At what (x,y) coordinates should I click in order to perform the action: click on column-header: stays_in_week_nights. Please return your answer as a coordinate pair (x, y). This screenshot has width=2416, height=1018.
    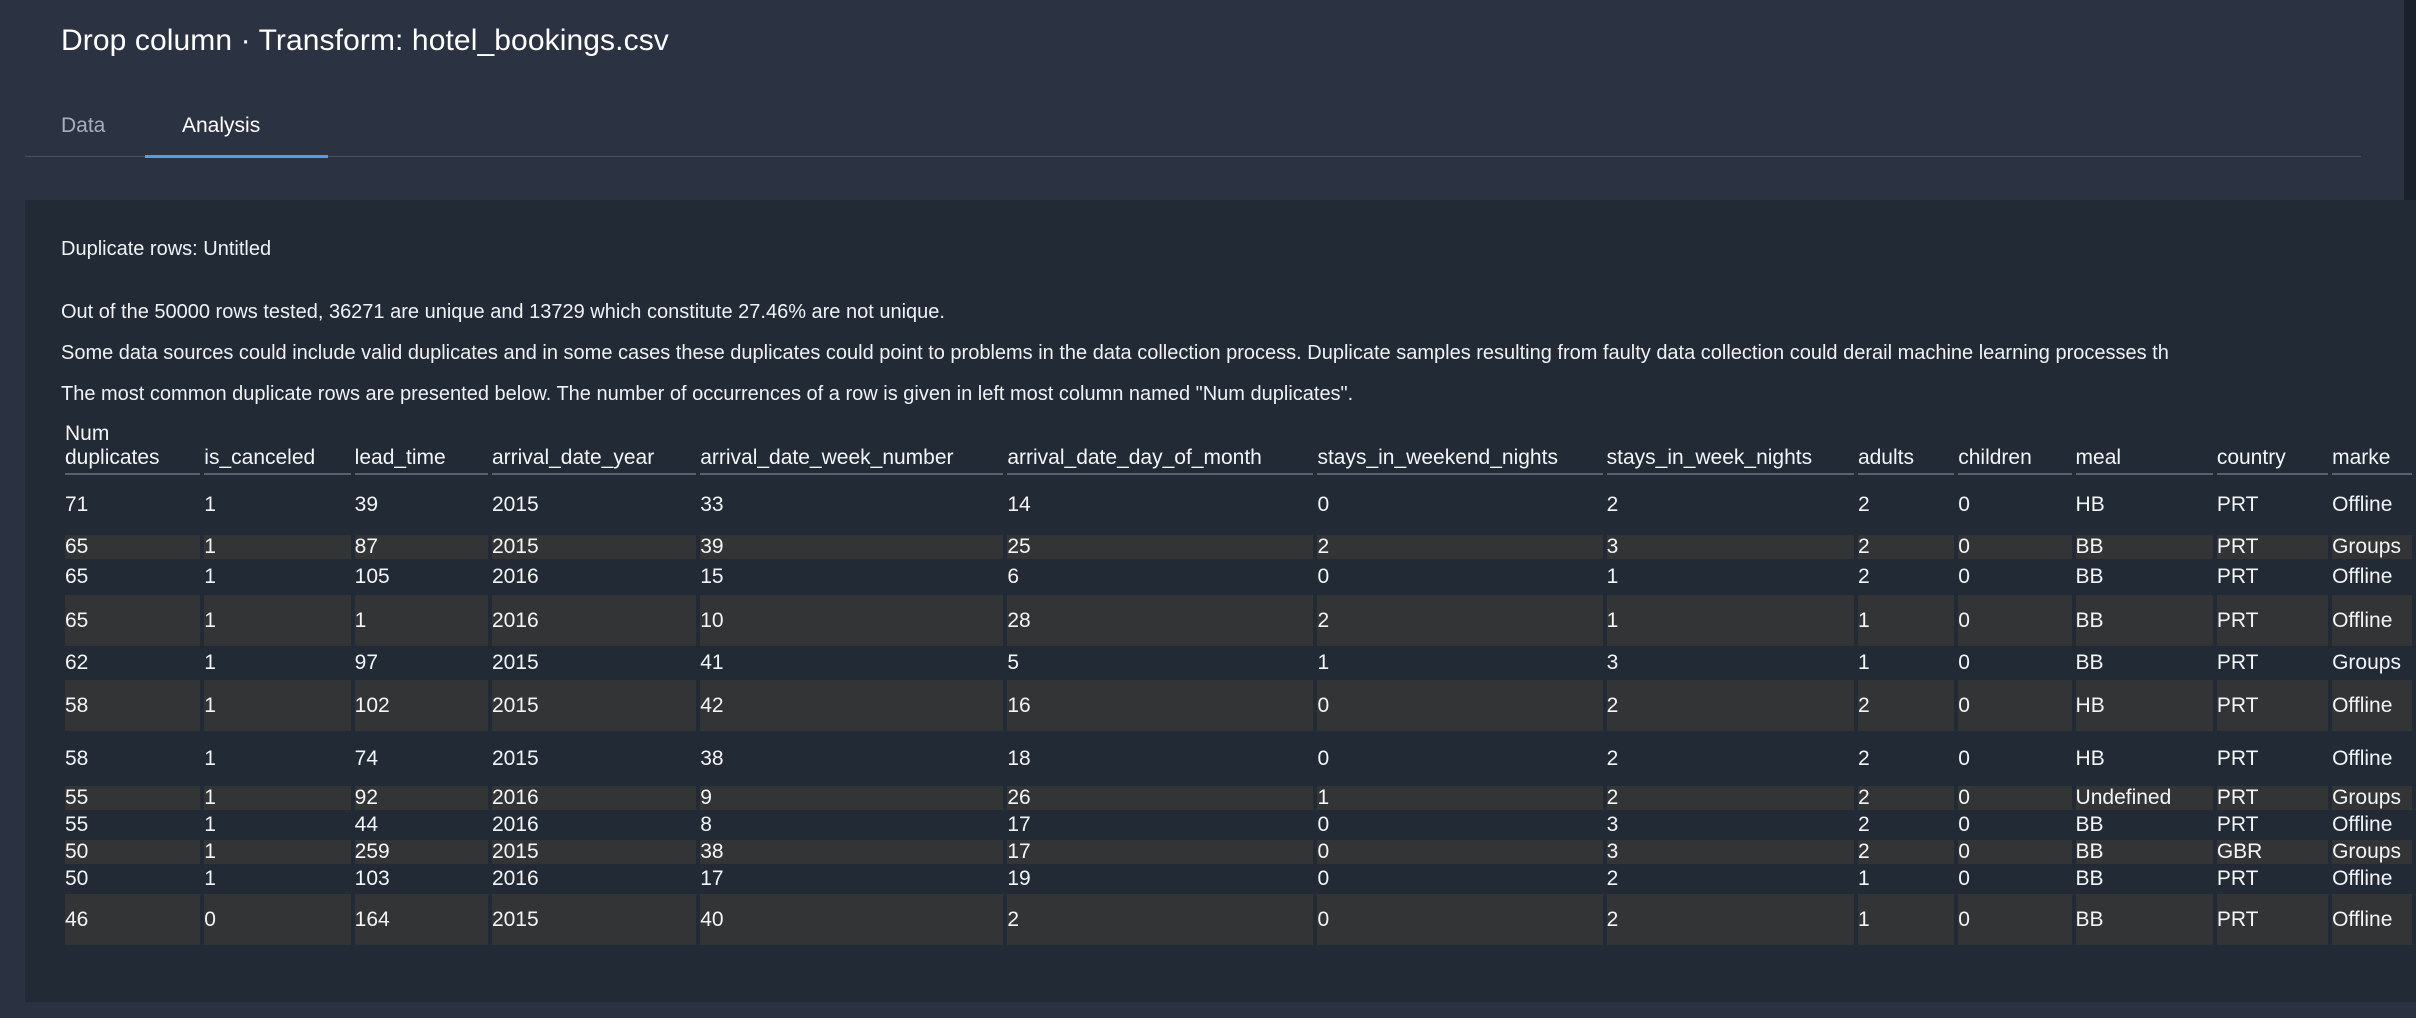
    Looking at the image, I should click on (1730, 448).